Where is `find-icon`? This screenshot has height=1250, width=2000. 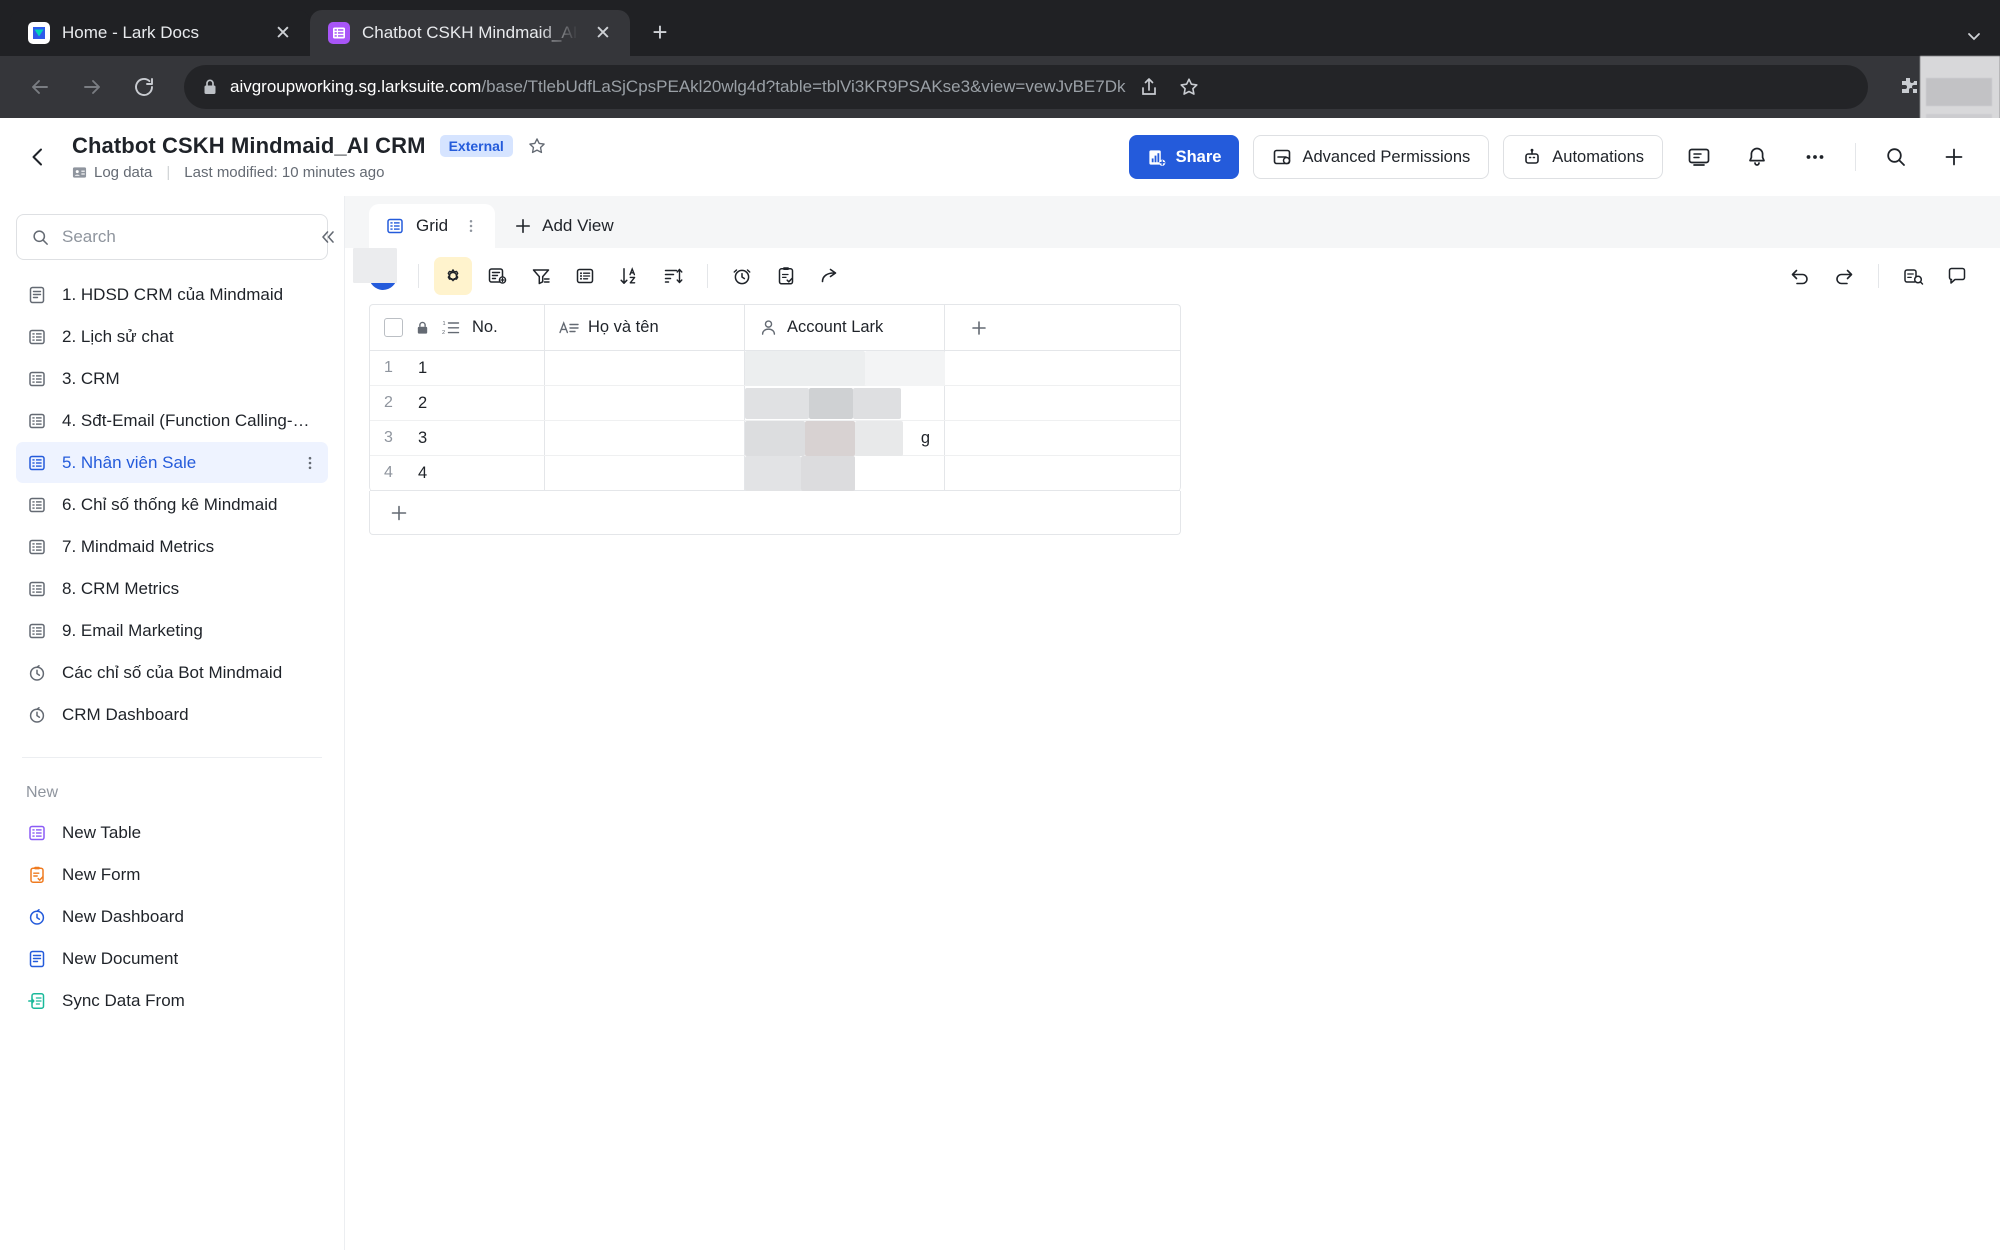 find-icon is located at coordinates (1913, 276).